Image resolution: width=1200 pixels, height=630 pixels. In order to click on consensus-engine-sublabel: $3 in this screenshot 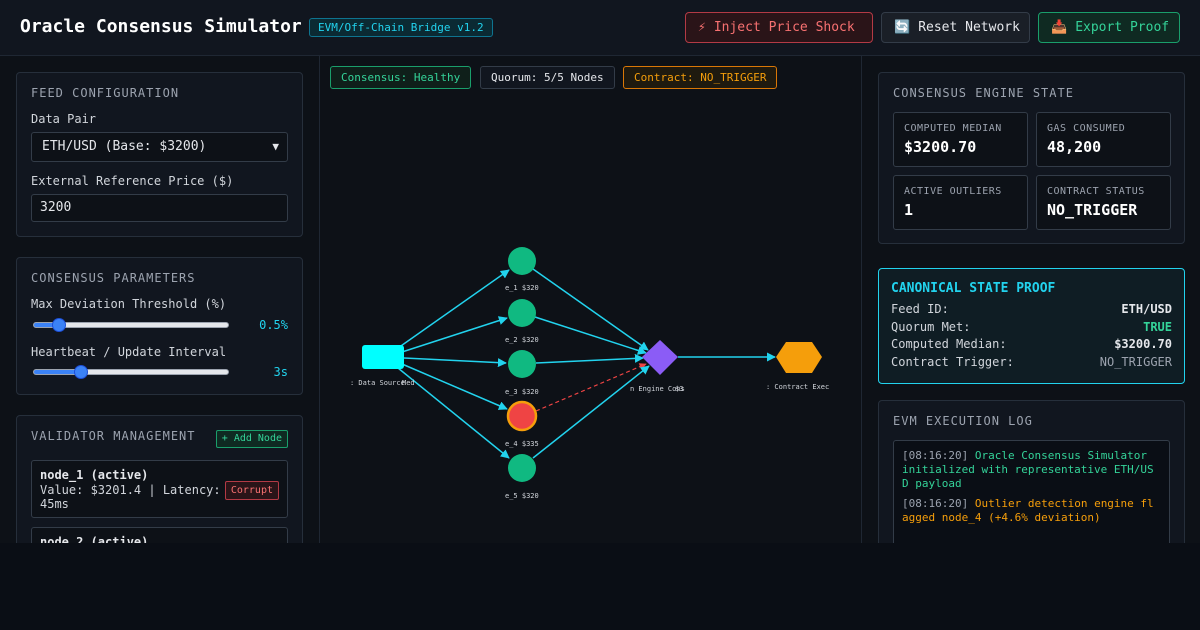, I will do `click(679, 389)`.